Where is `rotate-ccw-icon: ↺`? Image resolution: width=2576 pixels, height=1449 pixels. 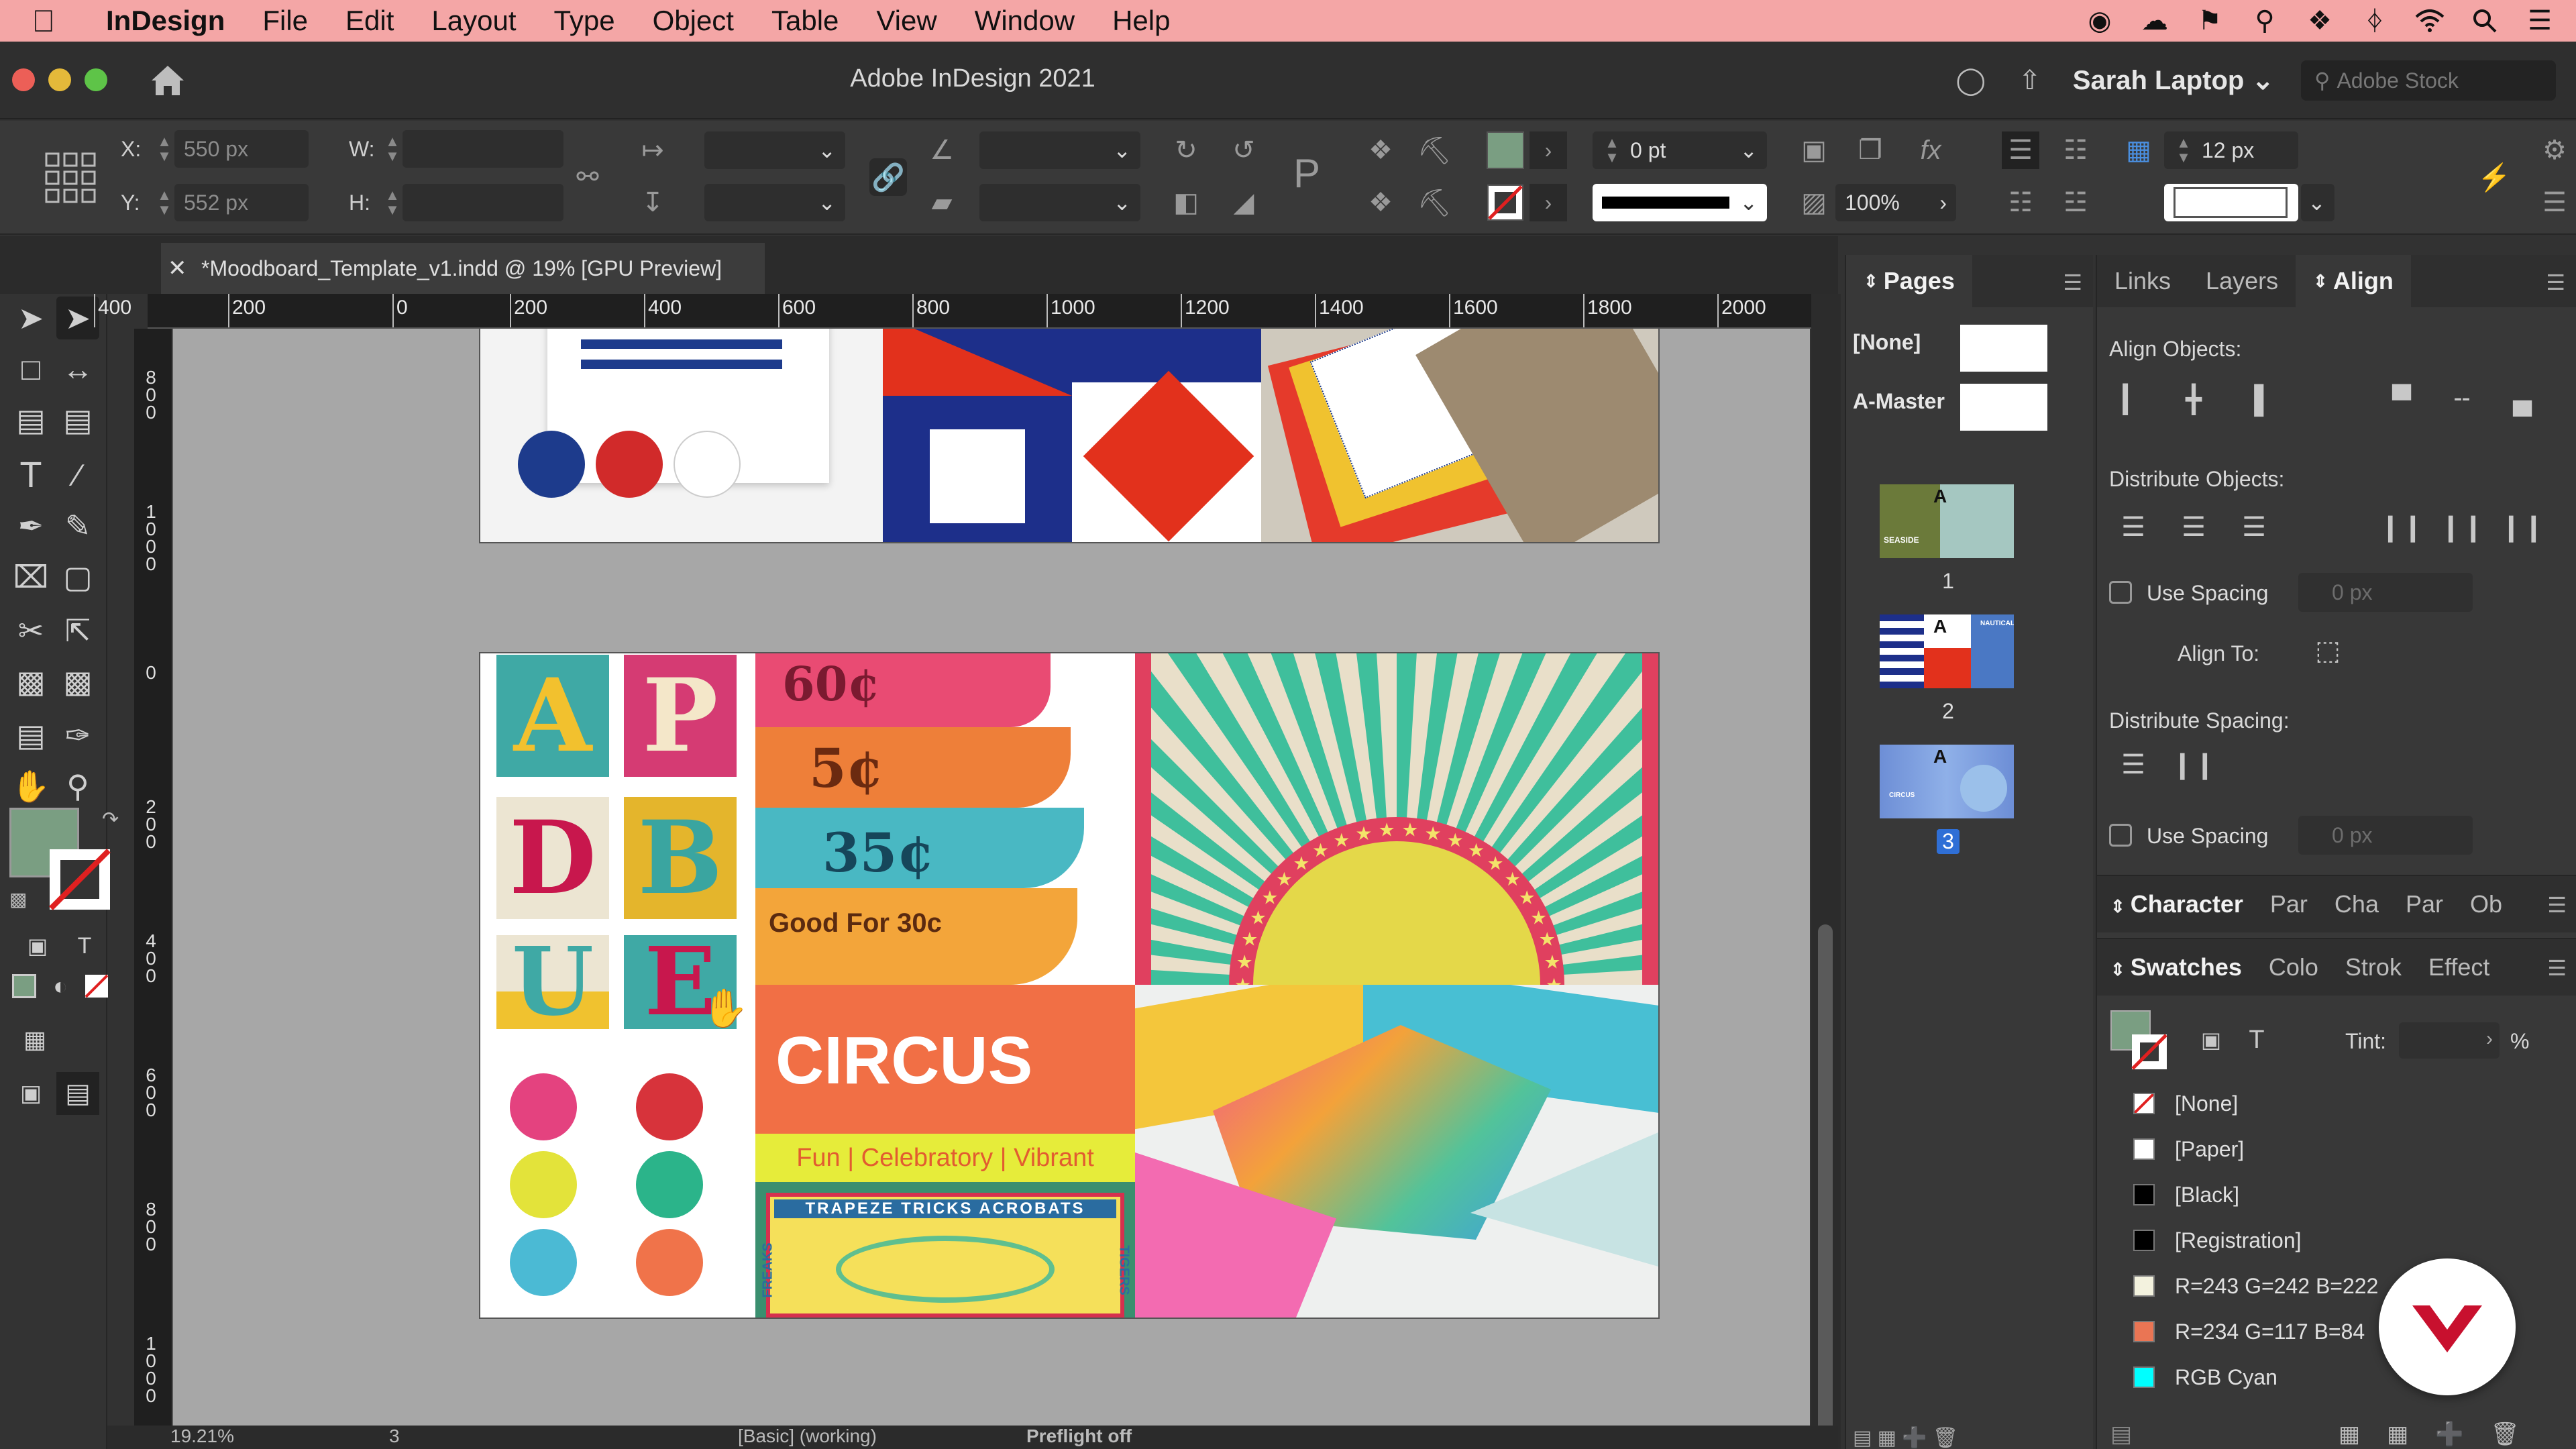 rotate-ccw-icon: ↺ is located at coordinates (1244, 150).